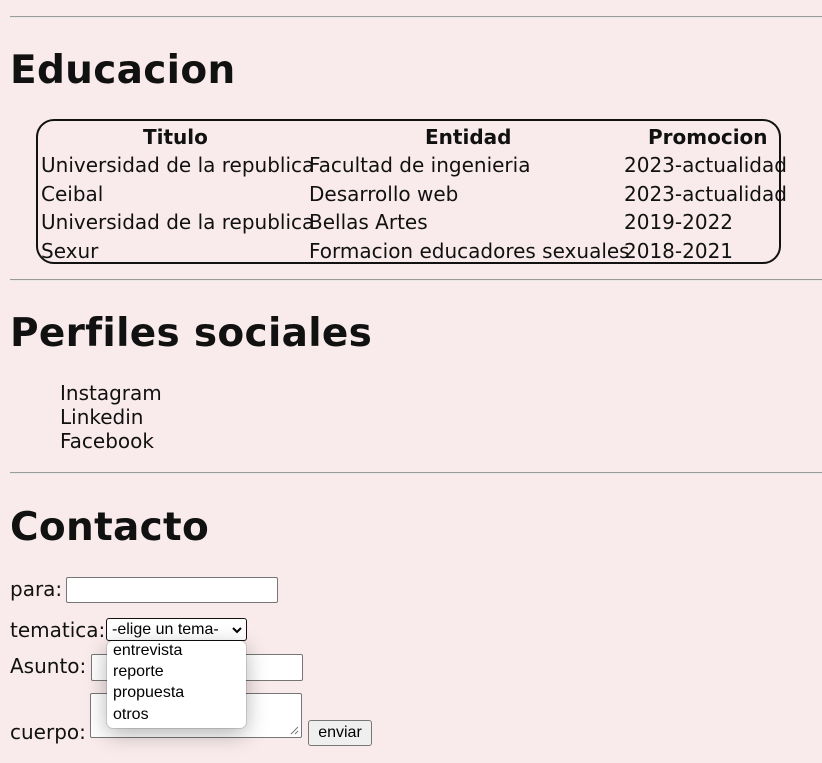 Image resolution: width=822 pixels, height=763 pixels. Describe the element at coordinates (679, 222) in the screenshot. I see `table-cell-promocion: 2019-2022` at that location.